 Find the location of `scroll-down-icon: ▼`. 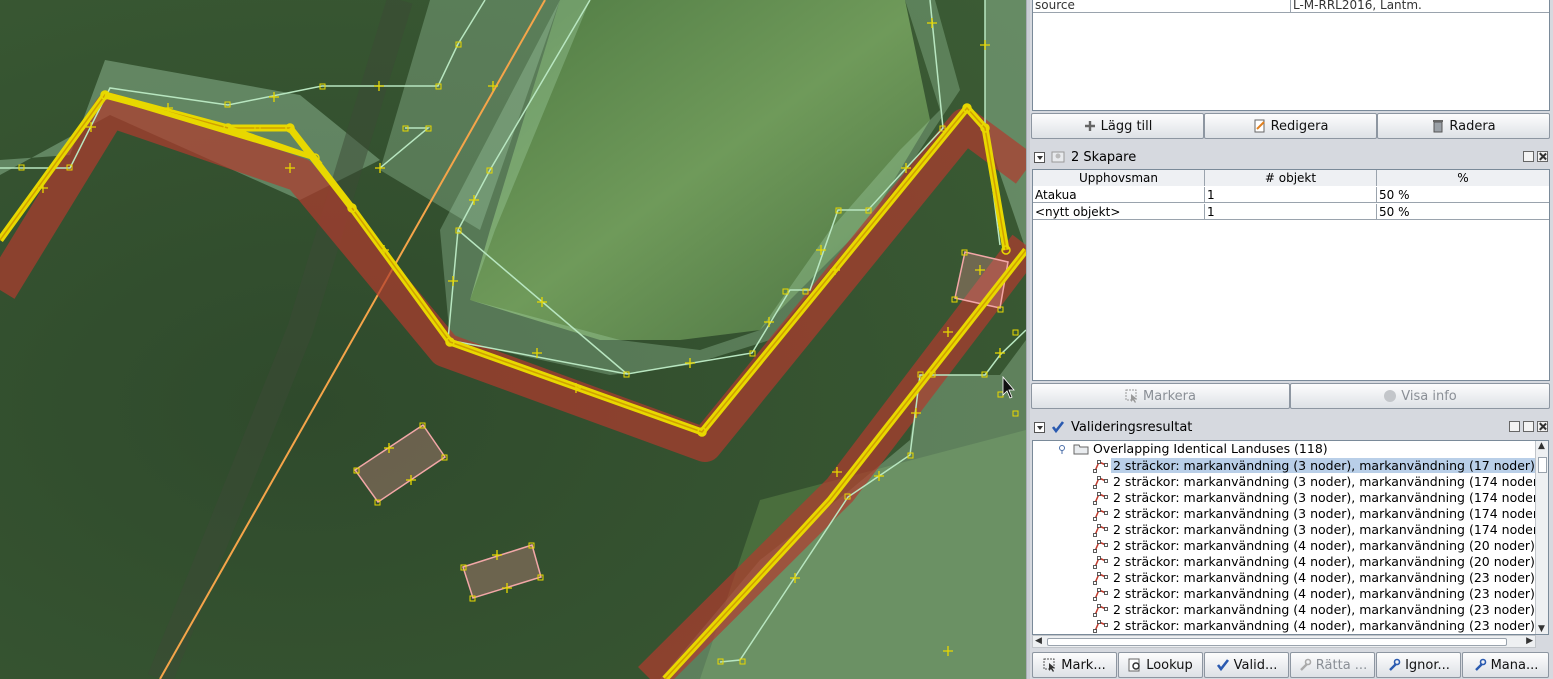

scroll-down-icon: ▼ is located at coordinates (1541, 629).